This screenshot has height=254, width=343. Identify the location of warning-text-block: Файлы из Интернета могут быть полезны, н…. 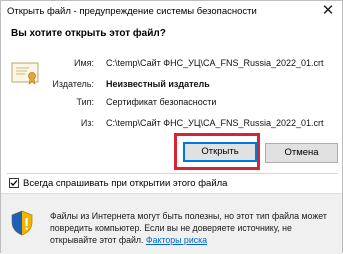
(195, 228).